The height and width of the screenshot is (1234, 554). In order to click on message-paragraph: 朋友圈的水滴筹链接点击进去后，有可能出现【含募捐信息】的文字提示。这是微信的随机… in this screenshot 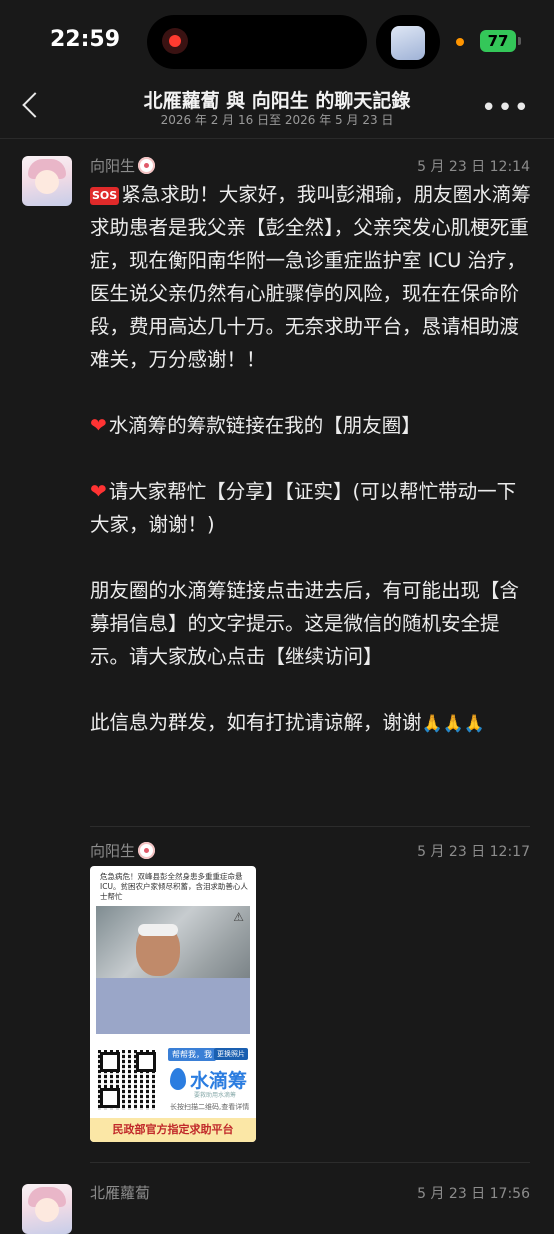, I will do `click(312, 623)`.